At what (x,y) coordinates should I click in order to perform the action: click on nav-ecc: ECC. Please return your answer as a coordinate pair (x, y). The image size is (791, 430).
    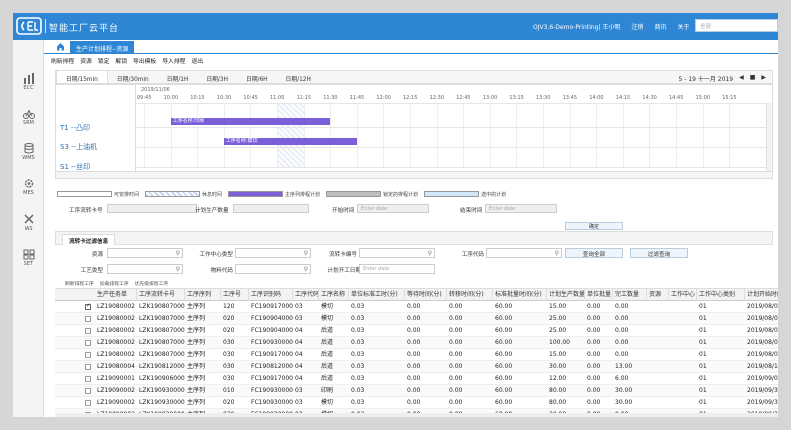
    Looking at the image, I should click on (28, 82).